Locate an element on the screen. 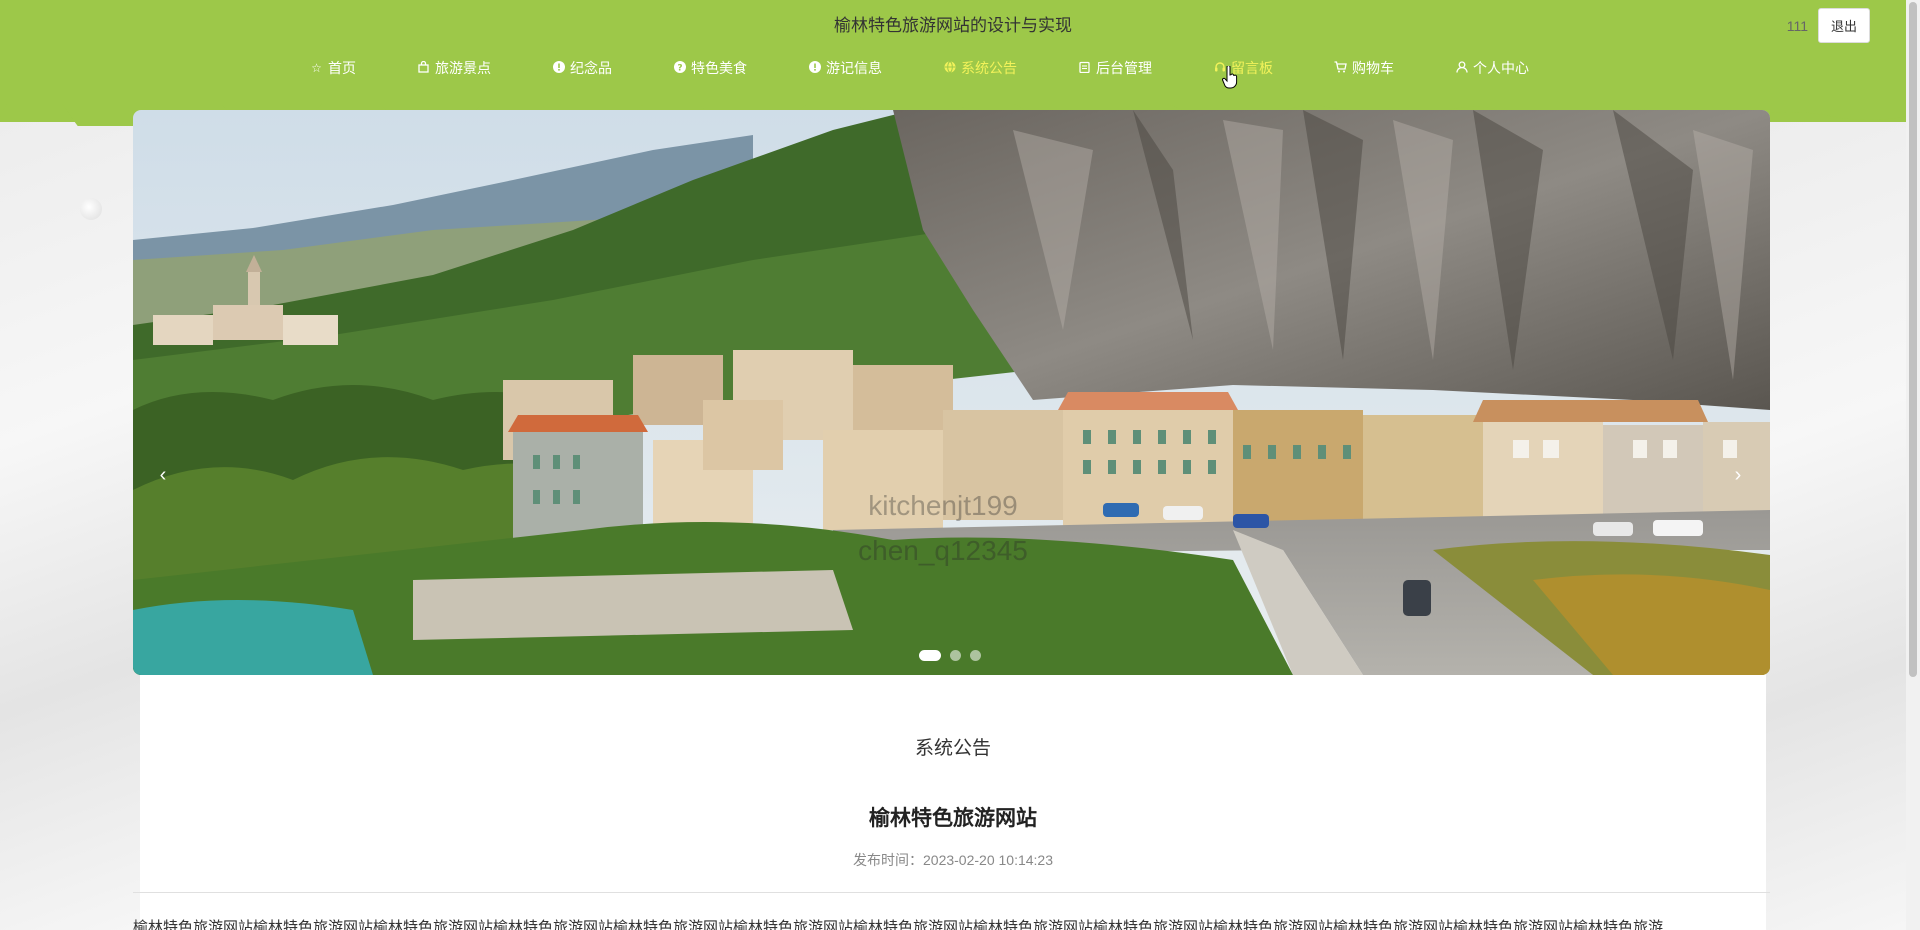  cart-icon is located at coordinates (1340, 68).